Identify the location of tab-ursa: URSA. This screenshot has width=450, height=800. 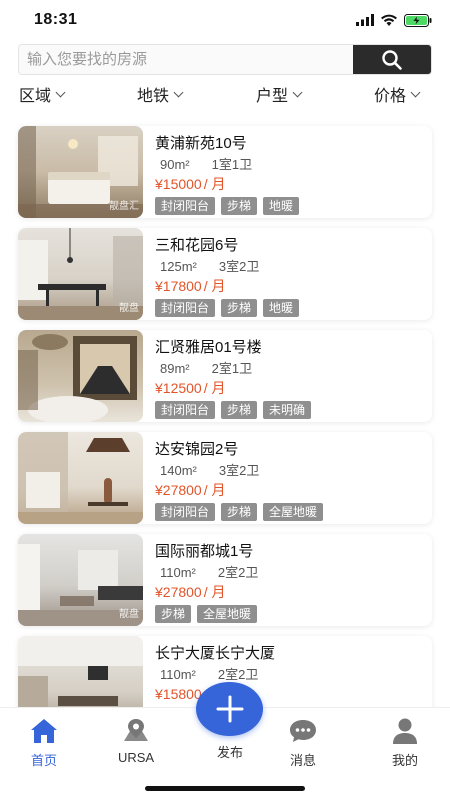
(136, 740).